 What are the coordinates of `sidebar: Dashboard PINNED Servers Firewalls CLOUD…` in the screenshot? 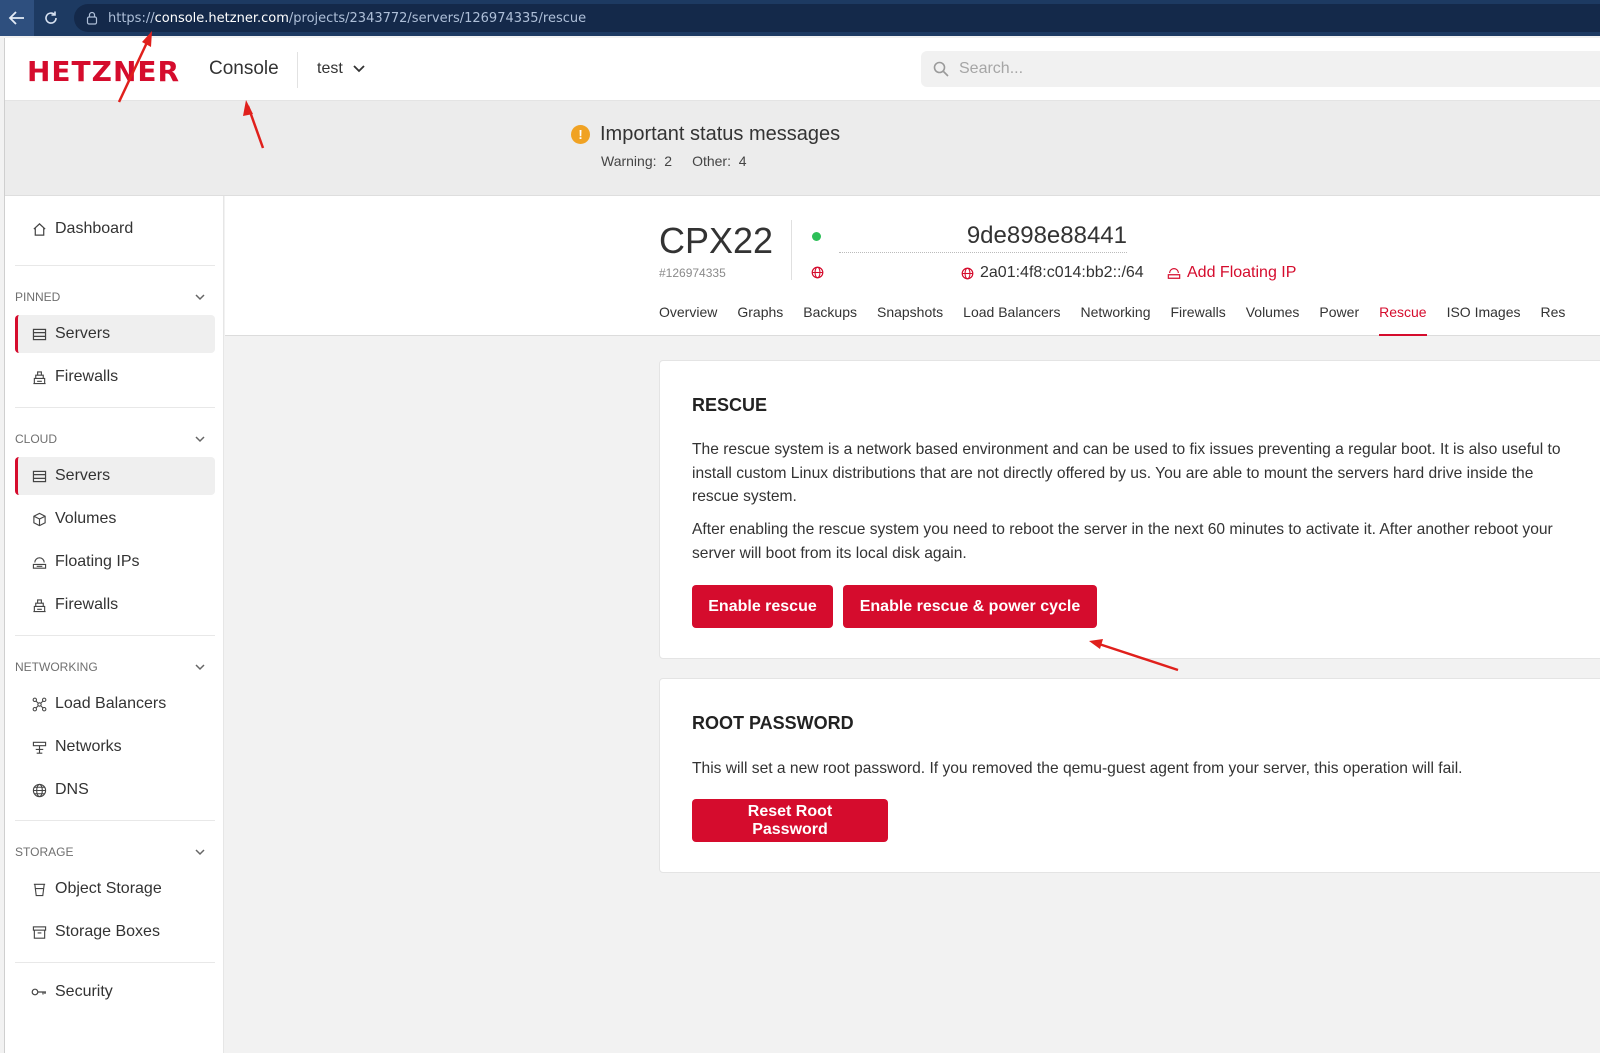 It's located at (114, 624).